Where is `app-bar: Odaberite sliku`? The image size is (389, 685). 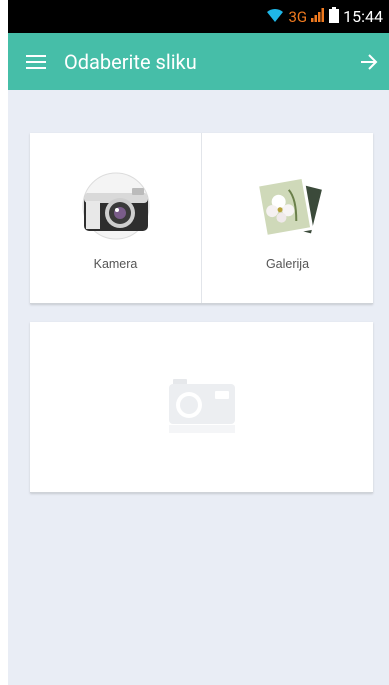
app-bar: Odaberite sliku is located at coordinates (198, 61).